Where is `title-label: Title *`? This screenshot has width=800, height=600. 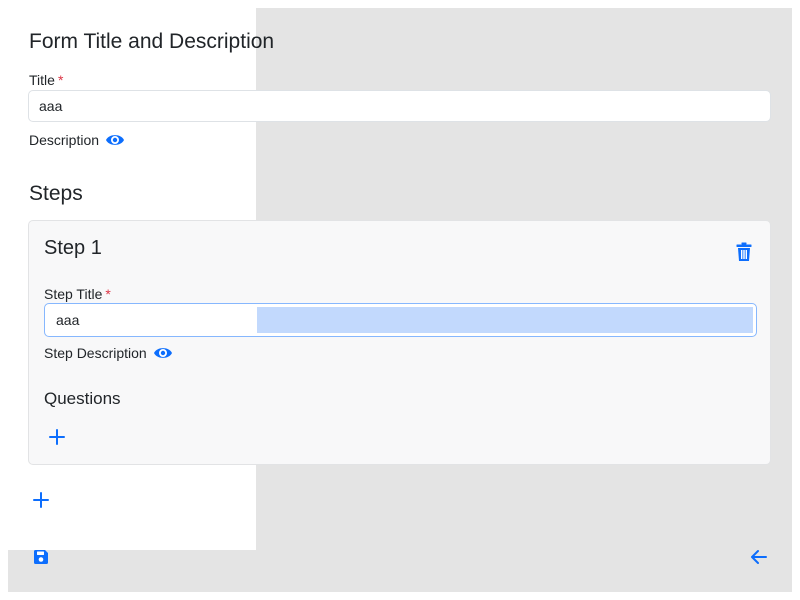 title-label: Title * is located at coordinates (46, 80).